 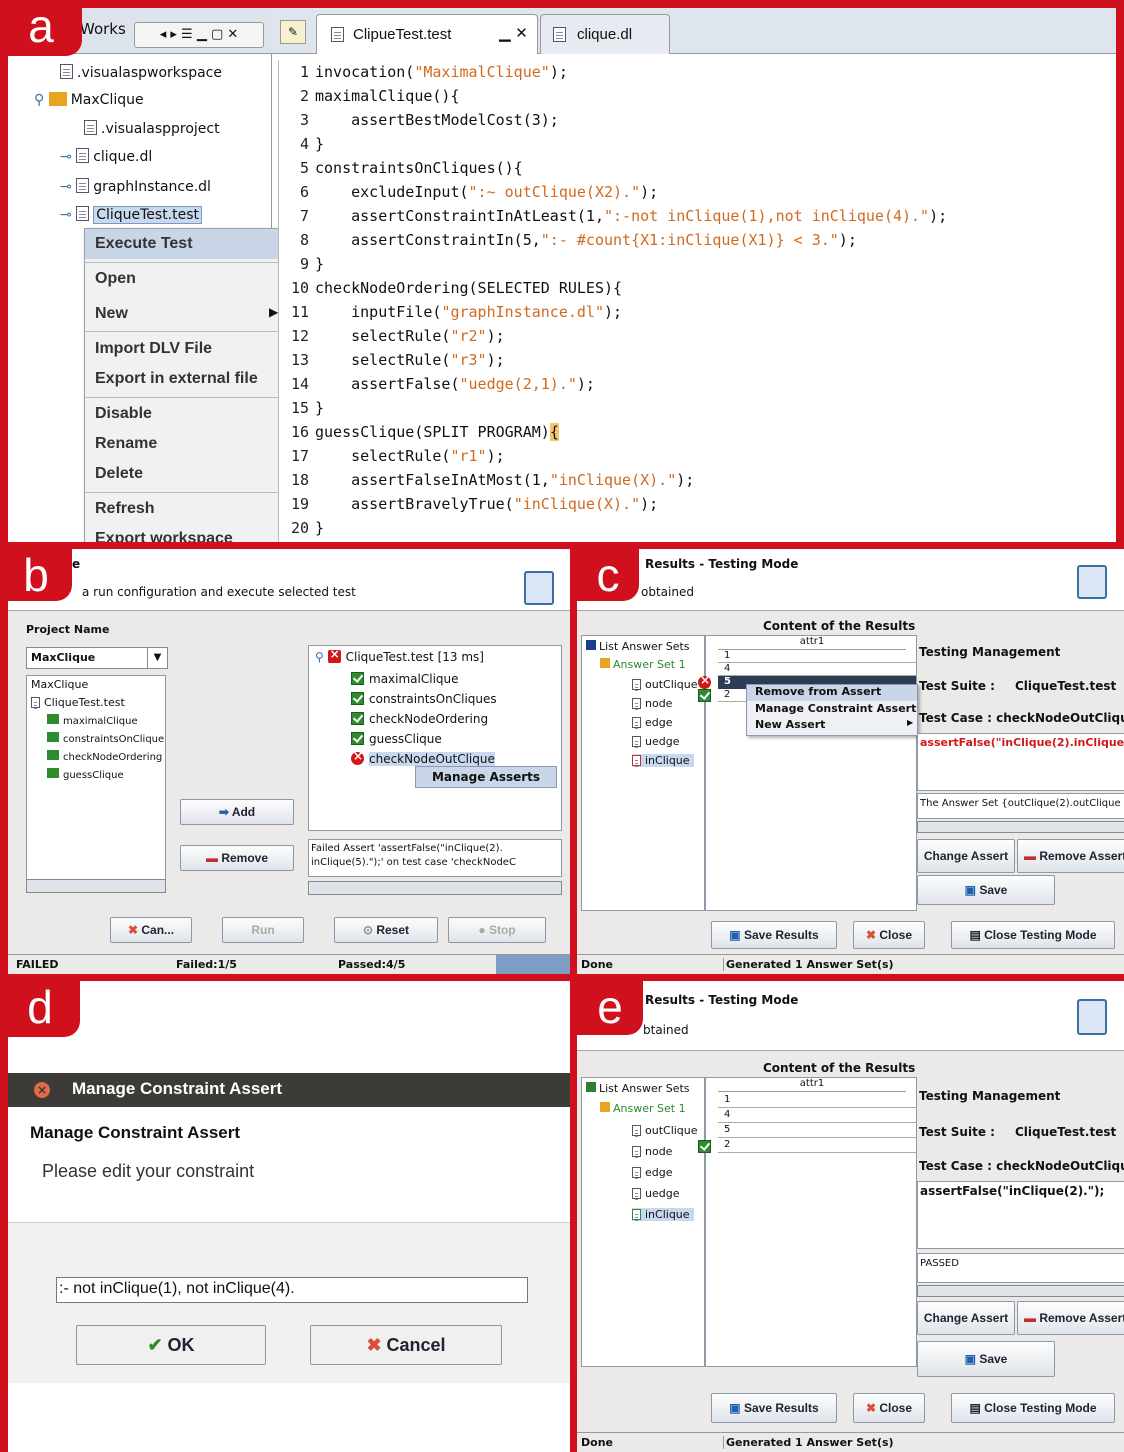 I want to click on tree-workspace-file: .visualaspworkspace, so click(x=141, y=72).